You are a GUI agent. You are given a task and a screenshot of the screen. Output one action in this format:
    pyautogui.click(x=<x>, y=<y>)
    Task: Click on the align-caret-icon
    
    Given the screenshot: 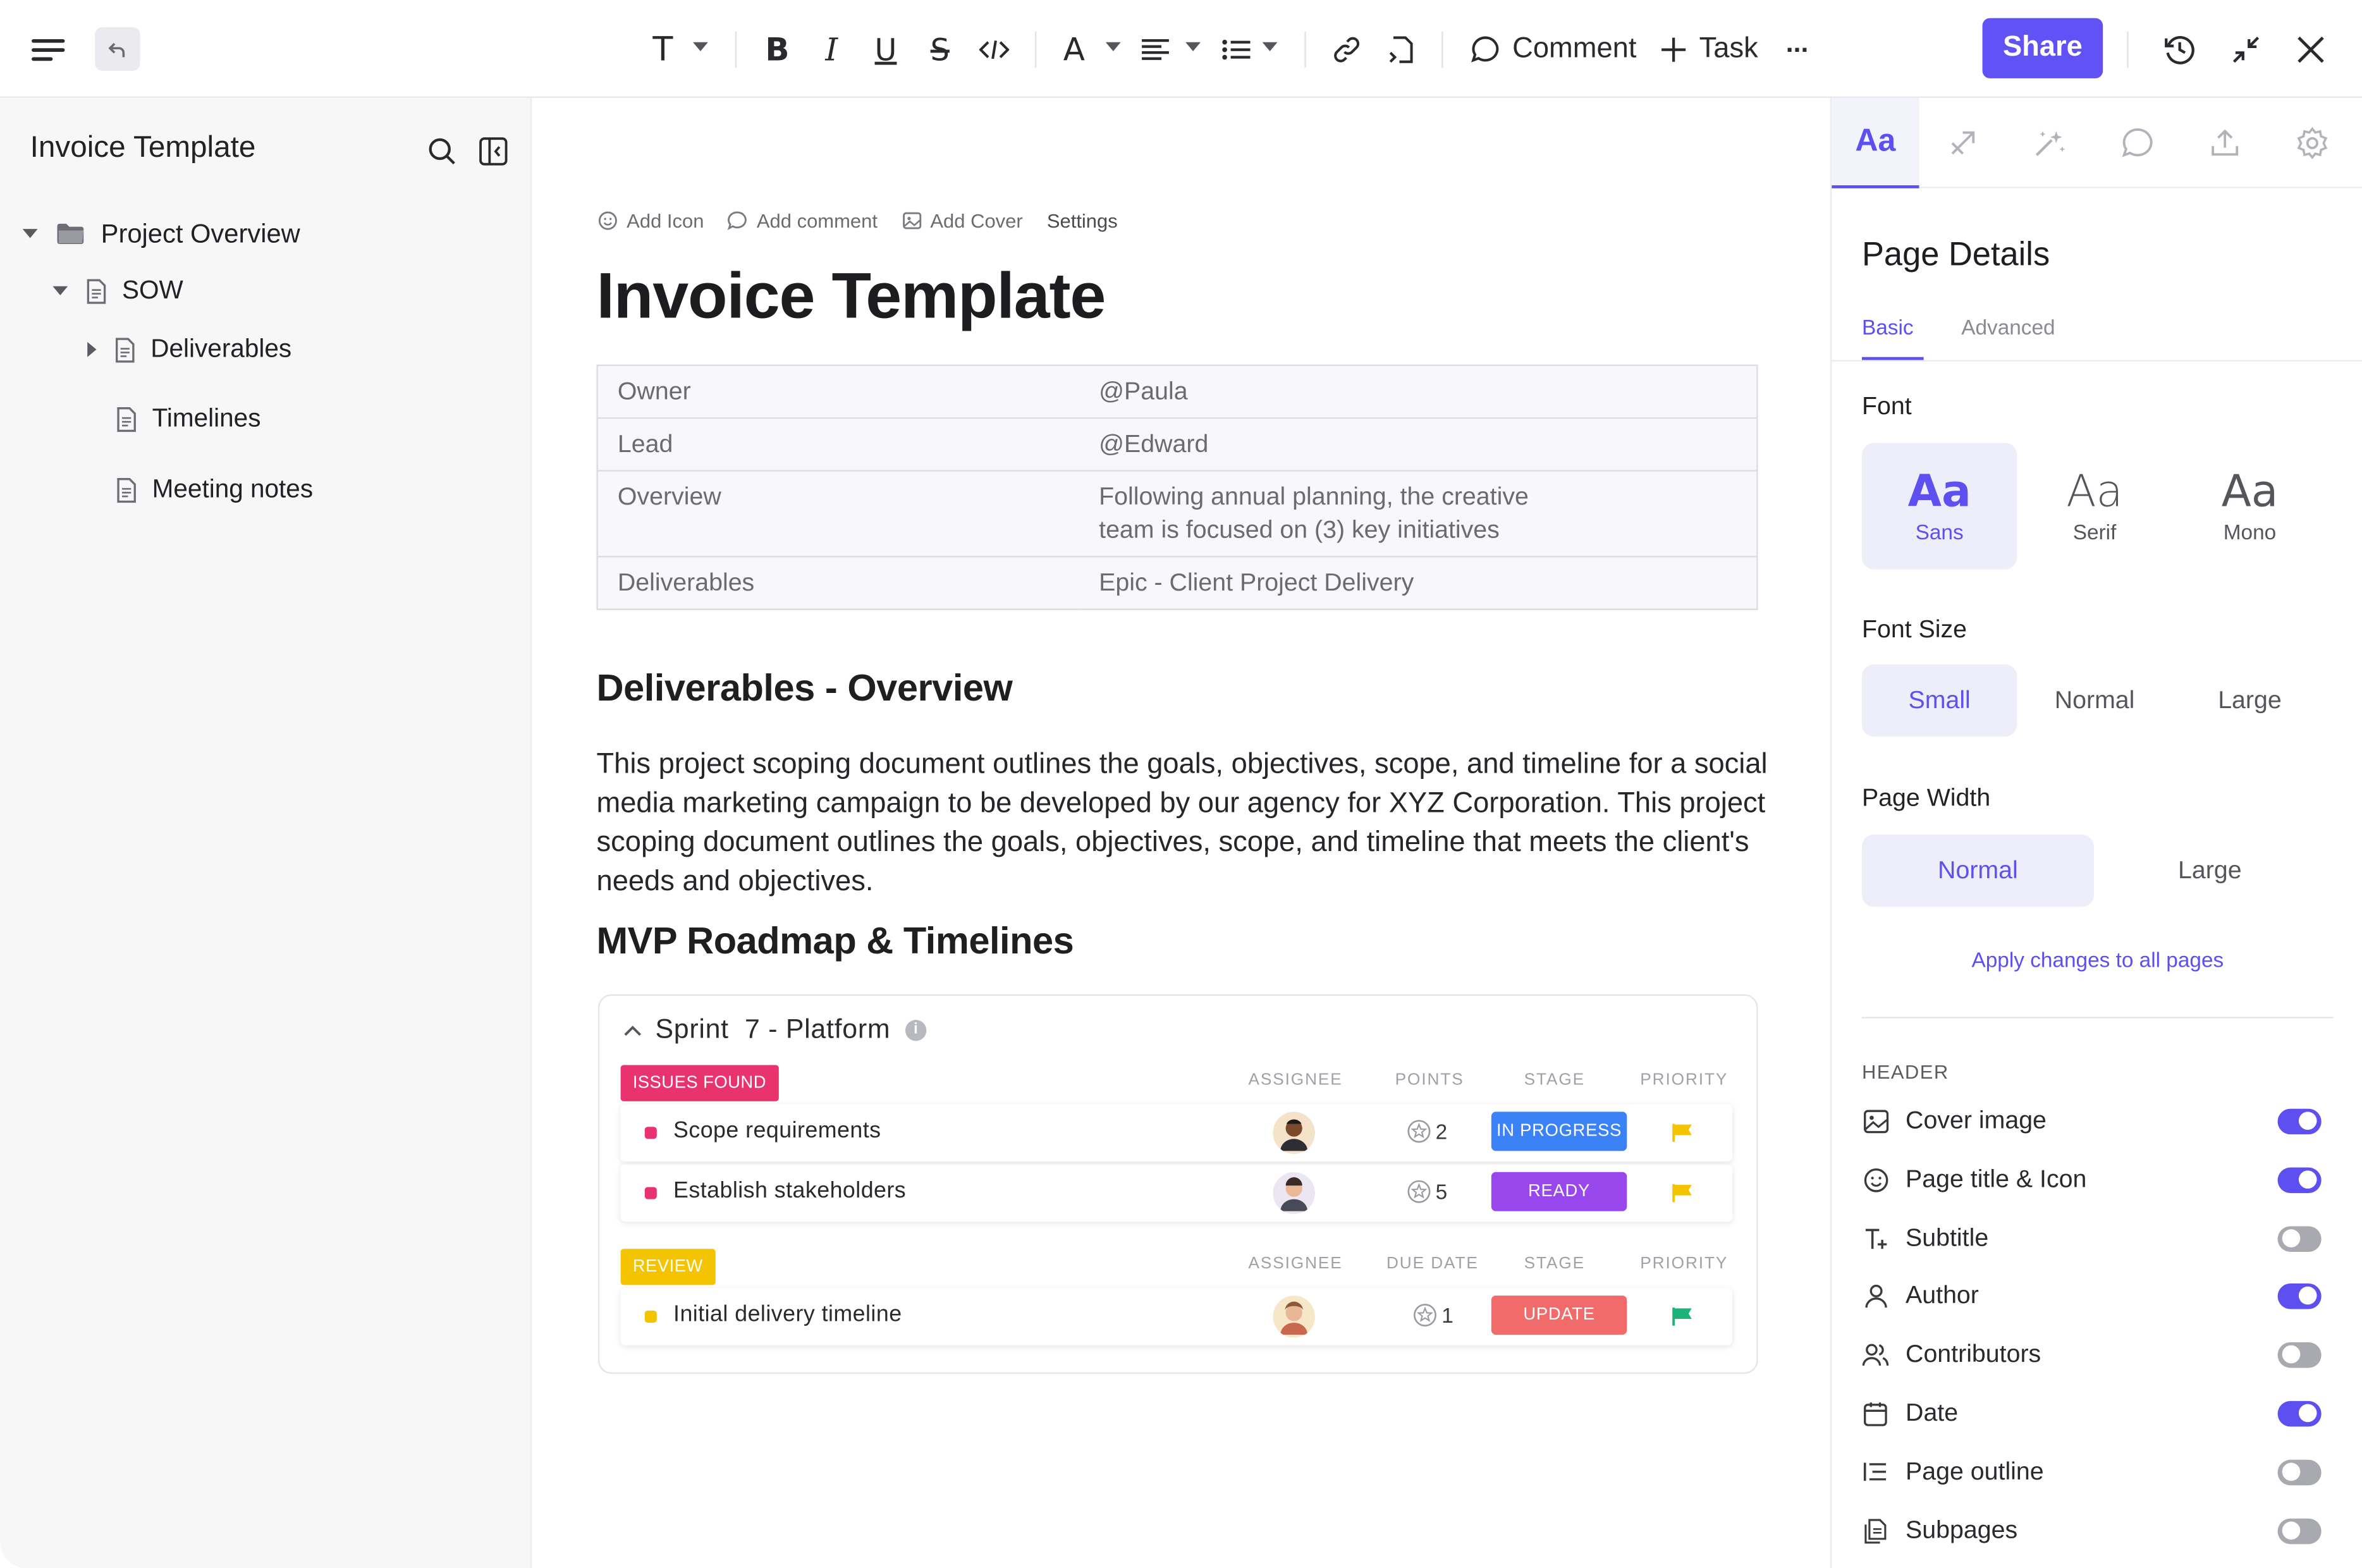 What is the action you would take?
    pyautogui.click(x=1193, y=47)
    